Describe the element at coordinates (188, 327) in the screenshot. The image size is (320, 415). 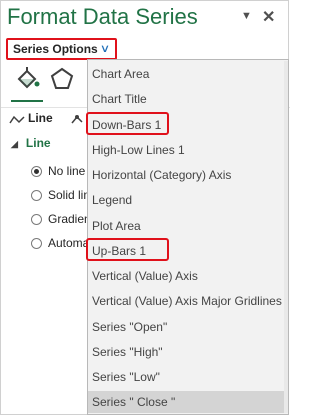
I see `dropdown-item-series-open: Series "Open"` at that location.